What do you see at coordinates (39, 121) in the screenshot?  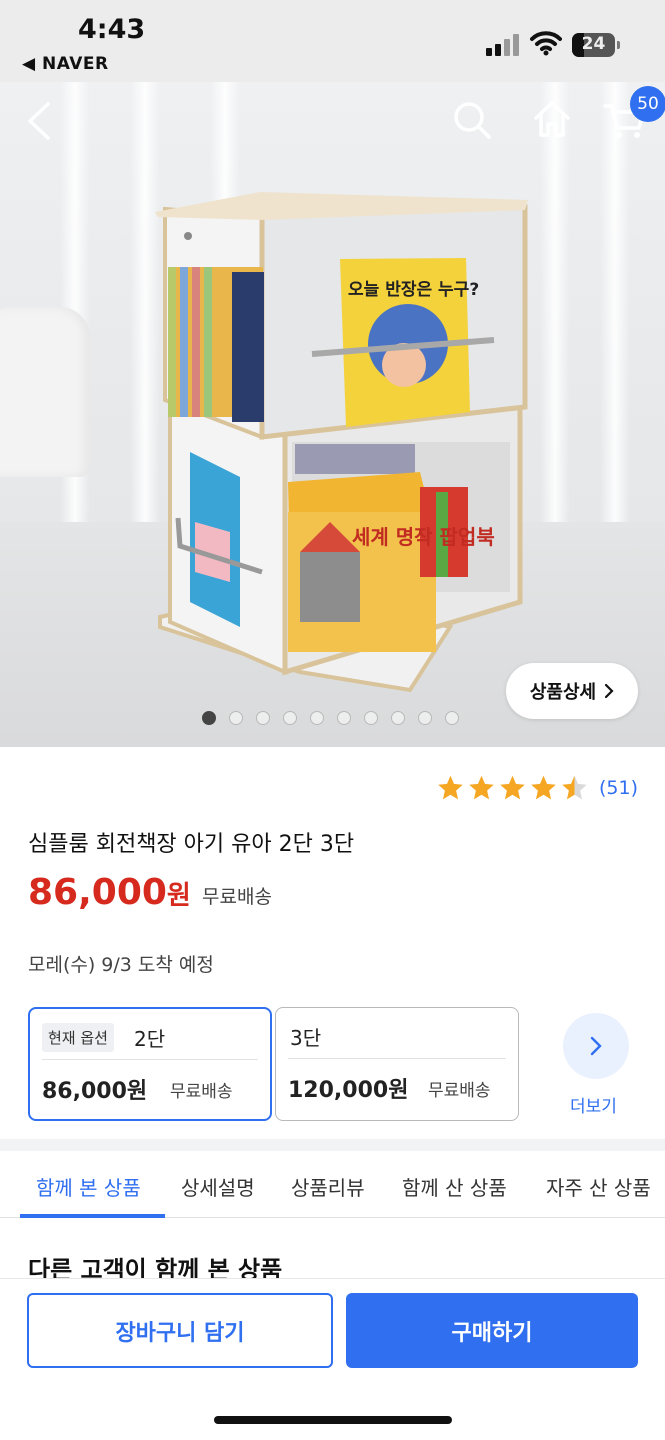 I see `back-icon` at bounding box center [39, 121].